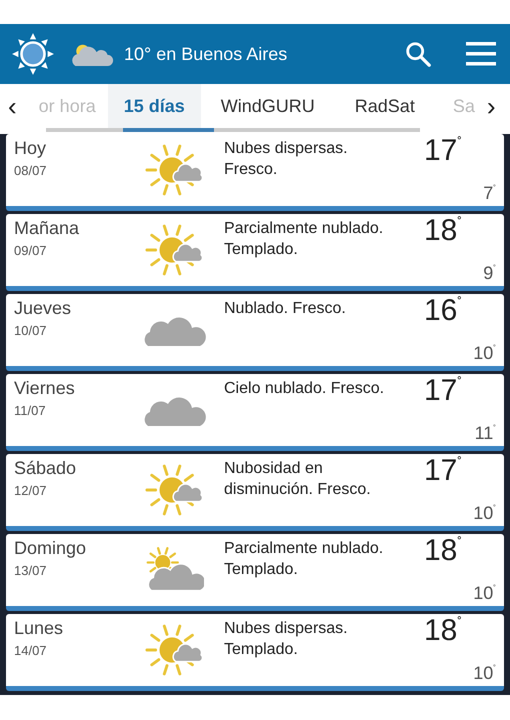 The image size is (510, 720). What do you see at coordinates (286, 639) in the screenshot?
I see `forecast-description: Nubes dispersas. Templado.` at bounding box center [286, 639].